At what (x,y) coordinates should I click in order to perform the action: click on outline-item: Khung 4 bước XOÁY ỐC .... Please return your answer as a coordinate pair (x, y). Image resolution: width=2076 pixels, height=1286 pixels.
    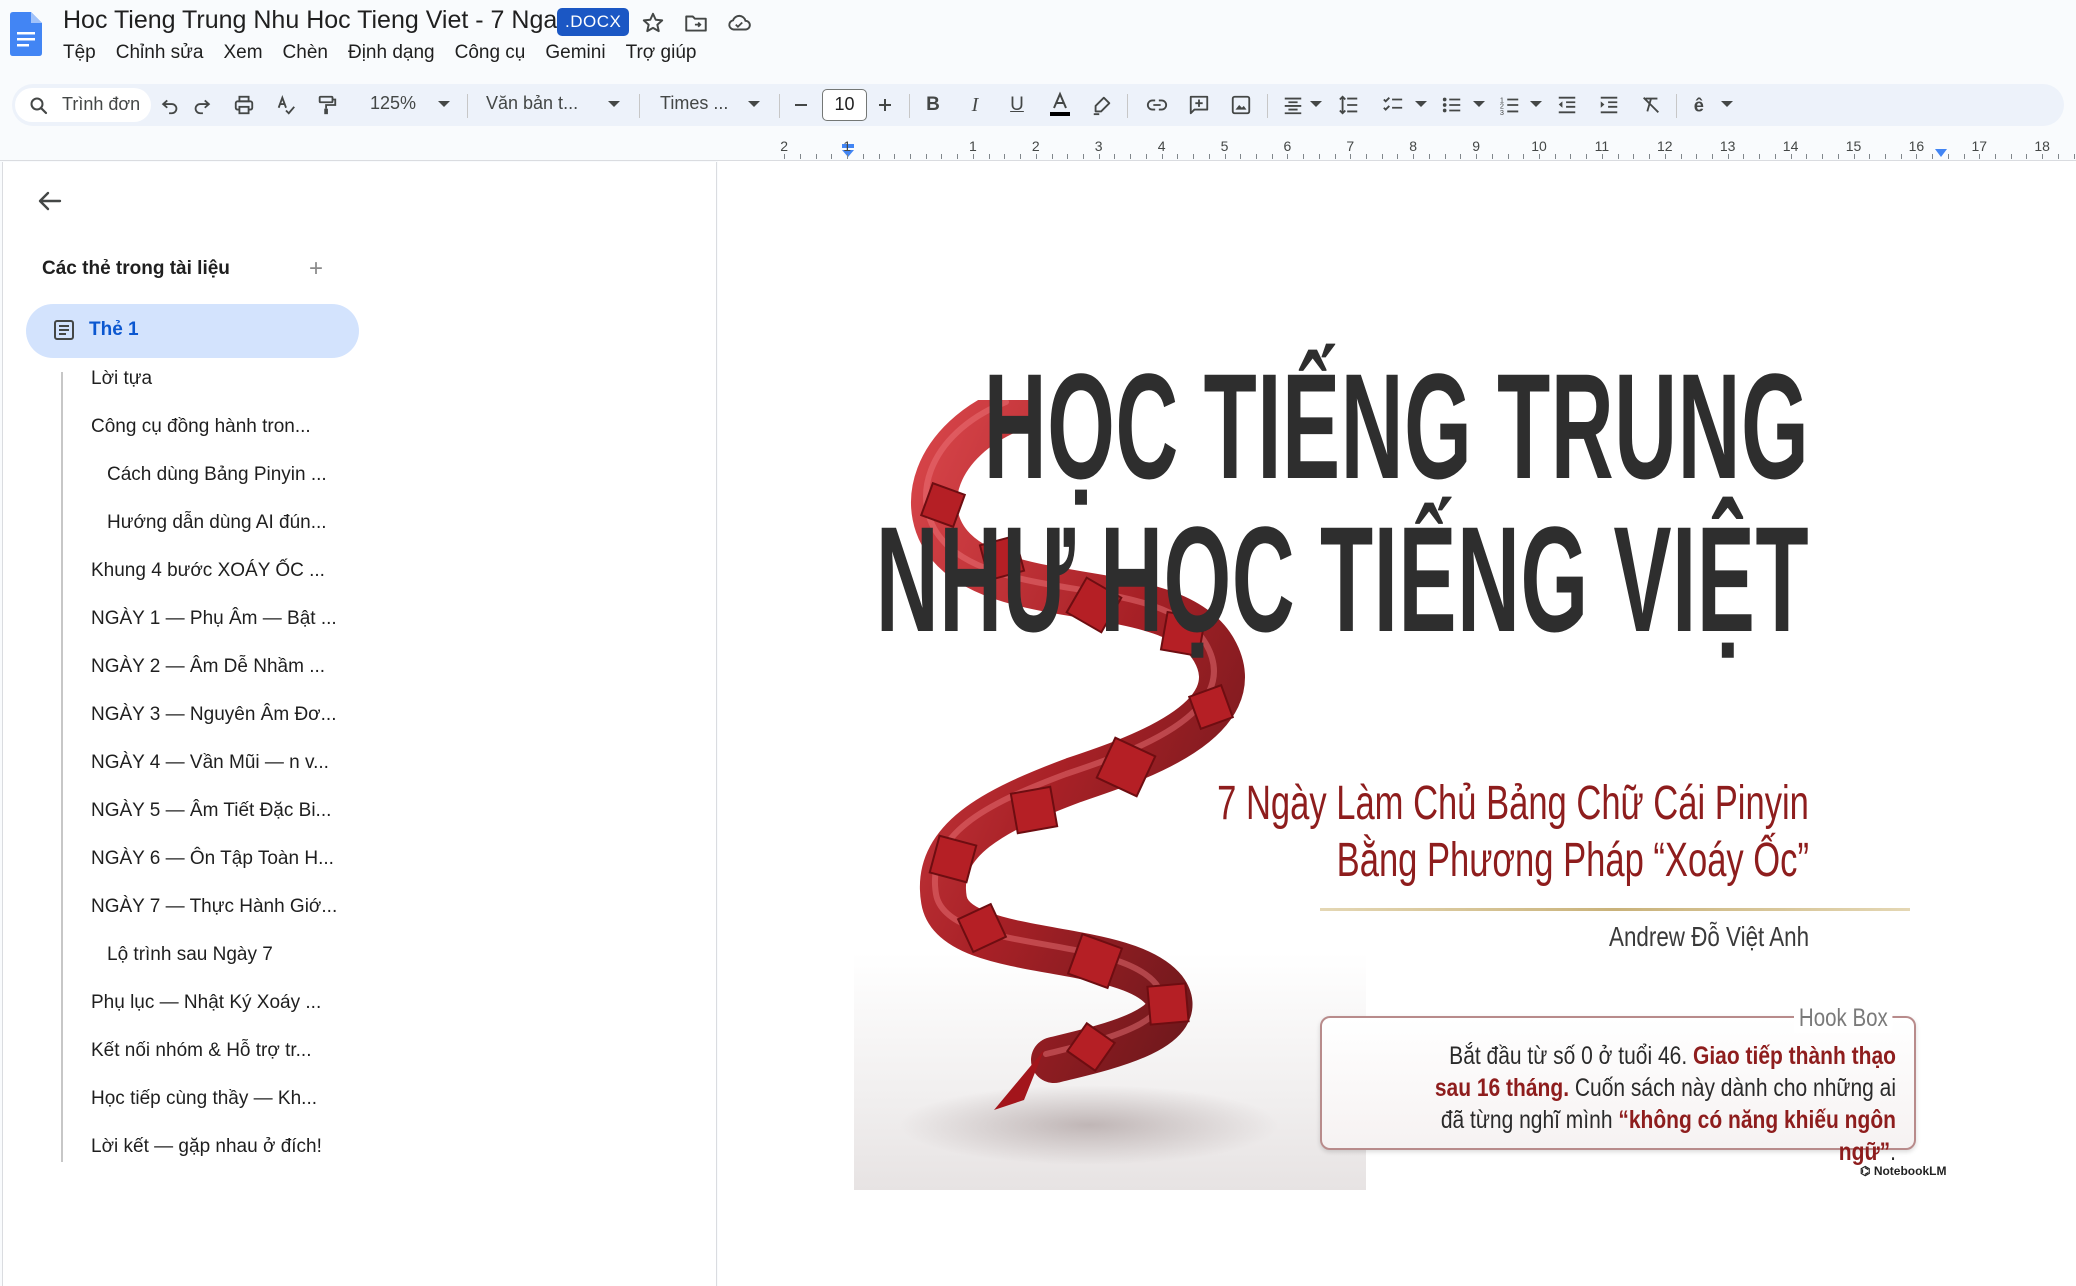
    Looking at the image, I should click on (208, 571).